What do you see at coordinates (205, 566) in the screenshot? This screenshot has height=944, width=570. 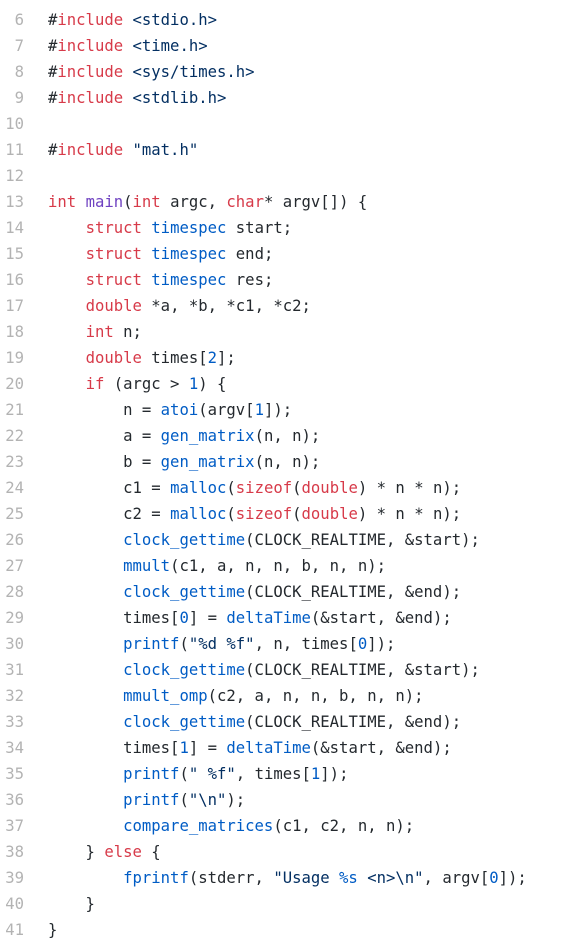 I see `line-content: mmult(c1, a, n, n, b, n, n);` at bounding box center [205, 566].